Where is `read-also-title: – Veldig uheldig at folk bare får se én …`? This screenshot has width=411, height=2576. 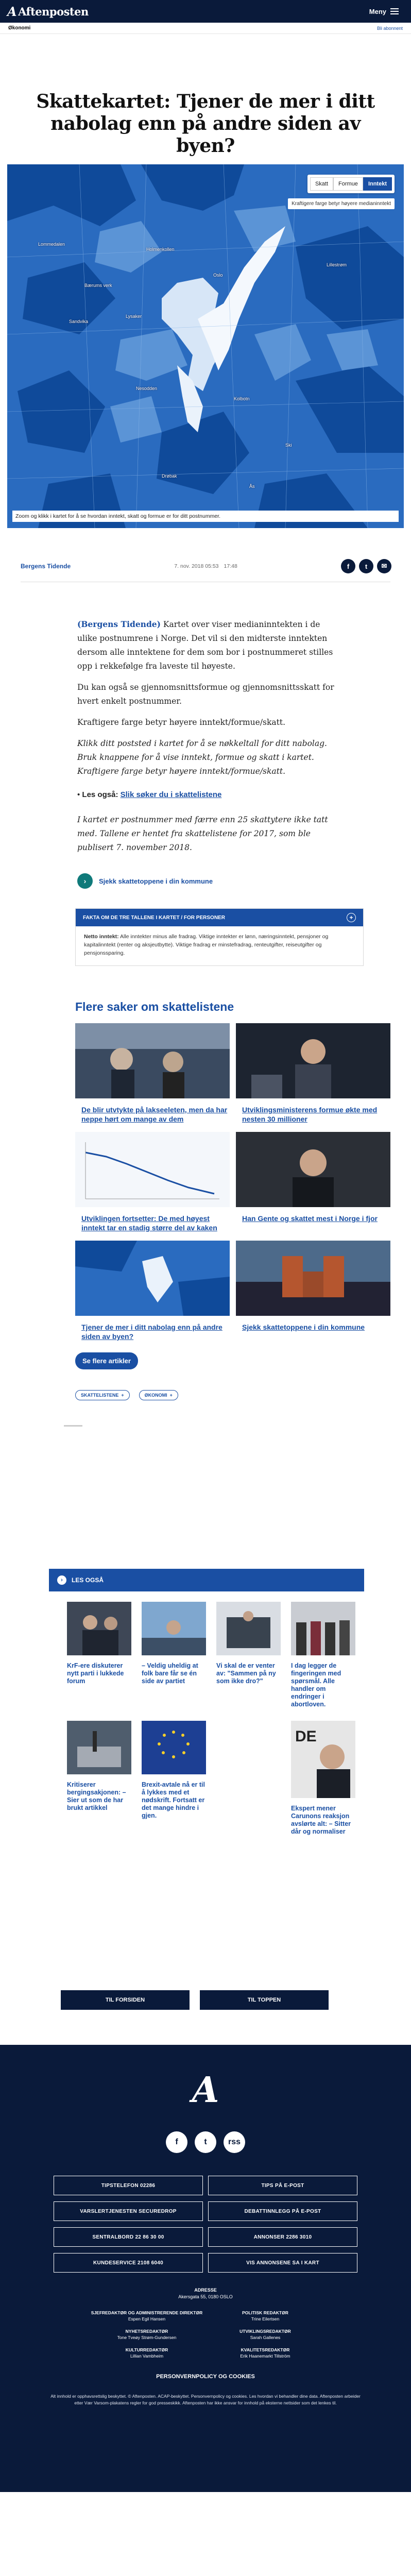
read-also-title: – Veldig uheldig at folk bare får se én … is located at coordinates (174, 1673).